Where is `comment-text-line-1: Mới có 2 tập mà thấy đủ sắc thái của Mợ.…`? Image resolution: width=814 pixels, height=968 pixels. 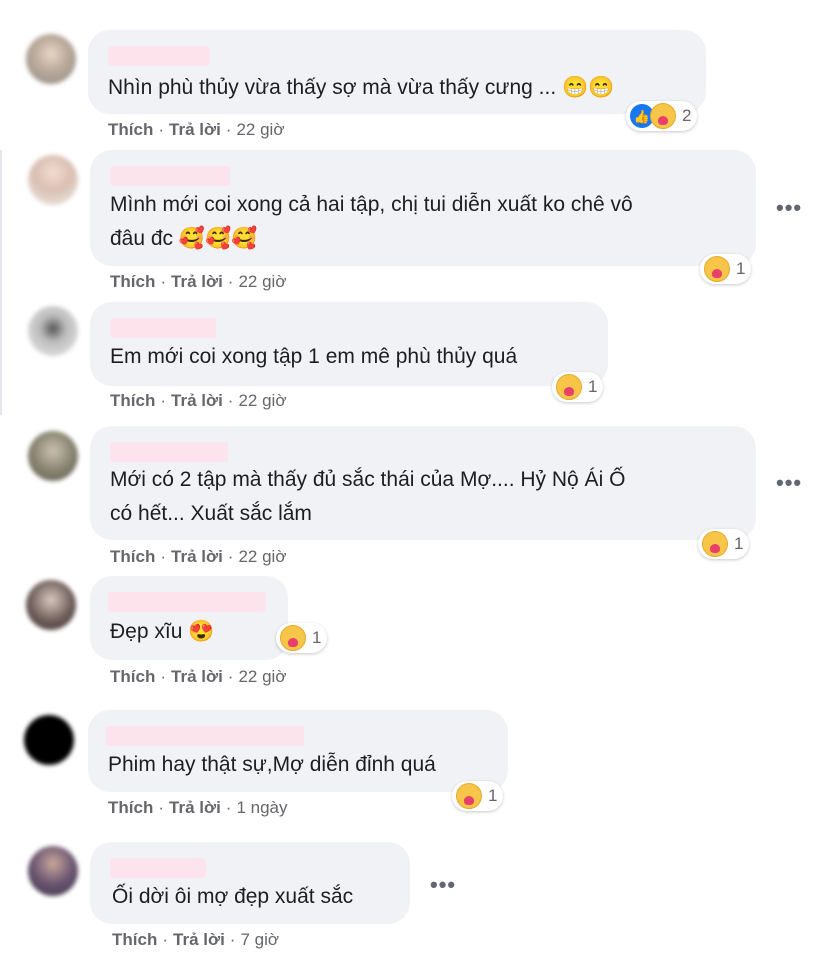
comment-text-line-1: Mới có 2 tập mà thấy đủ sắc thái của Mợ.… is located at coordinates (368, 479).